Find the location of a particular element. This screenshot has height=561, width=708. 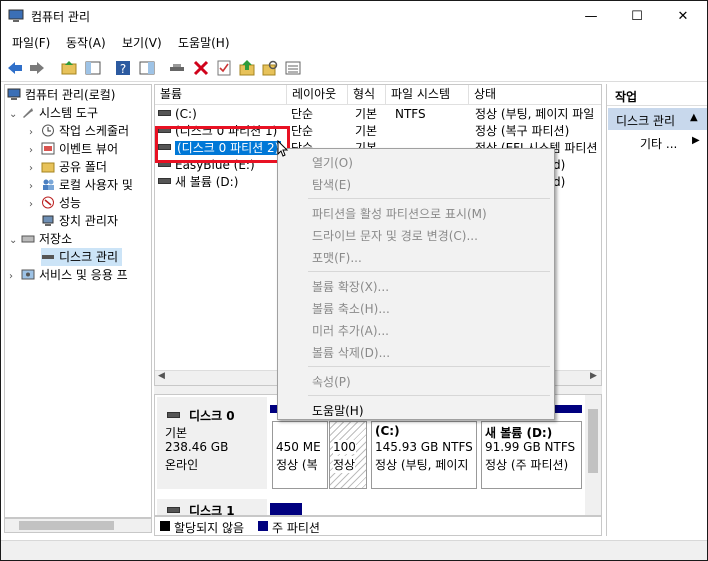

check-properties-icon is located at coordinates (224, 68).